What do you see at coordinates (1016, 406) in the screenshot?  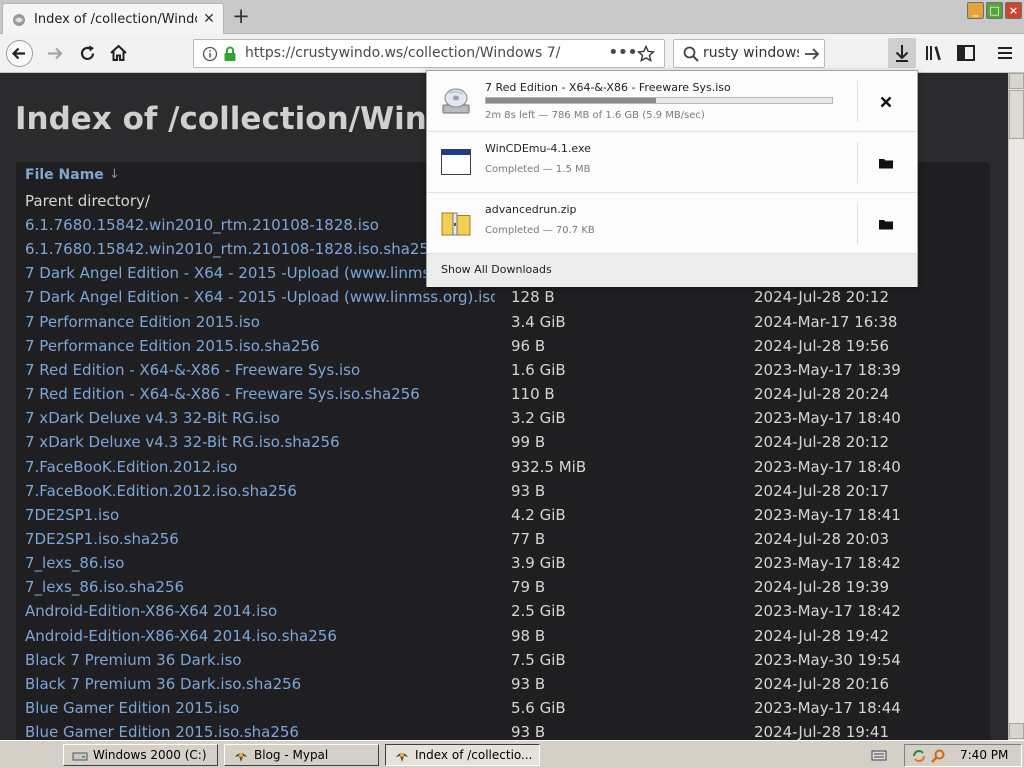 I see `vertical-scrollbar` at bounding box center [1016, 406].